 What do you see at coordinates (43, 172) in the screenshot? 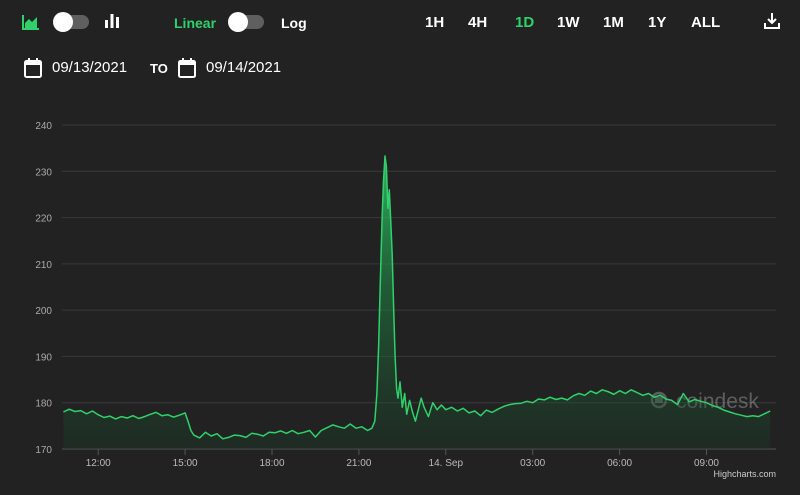
I see `y-tick-label: 230` at bounding box center [43, 172].